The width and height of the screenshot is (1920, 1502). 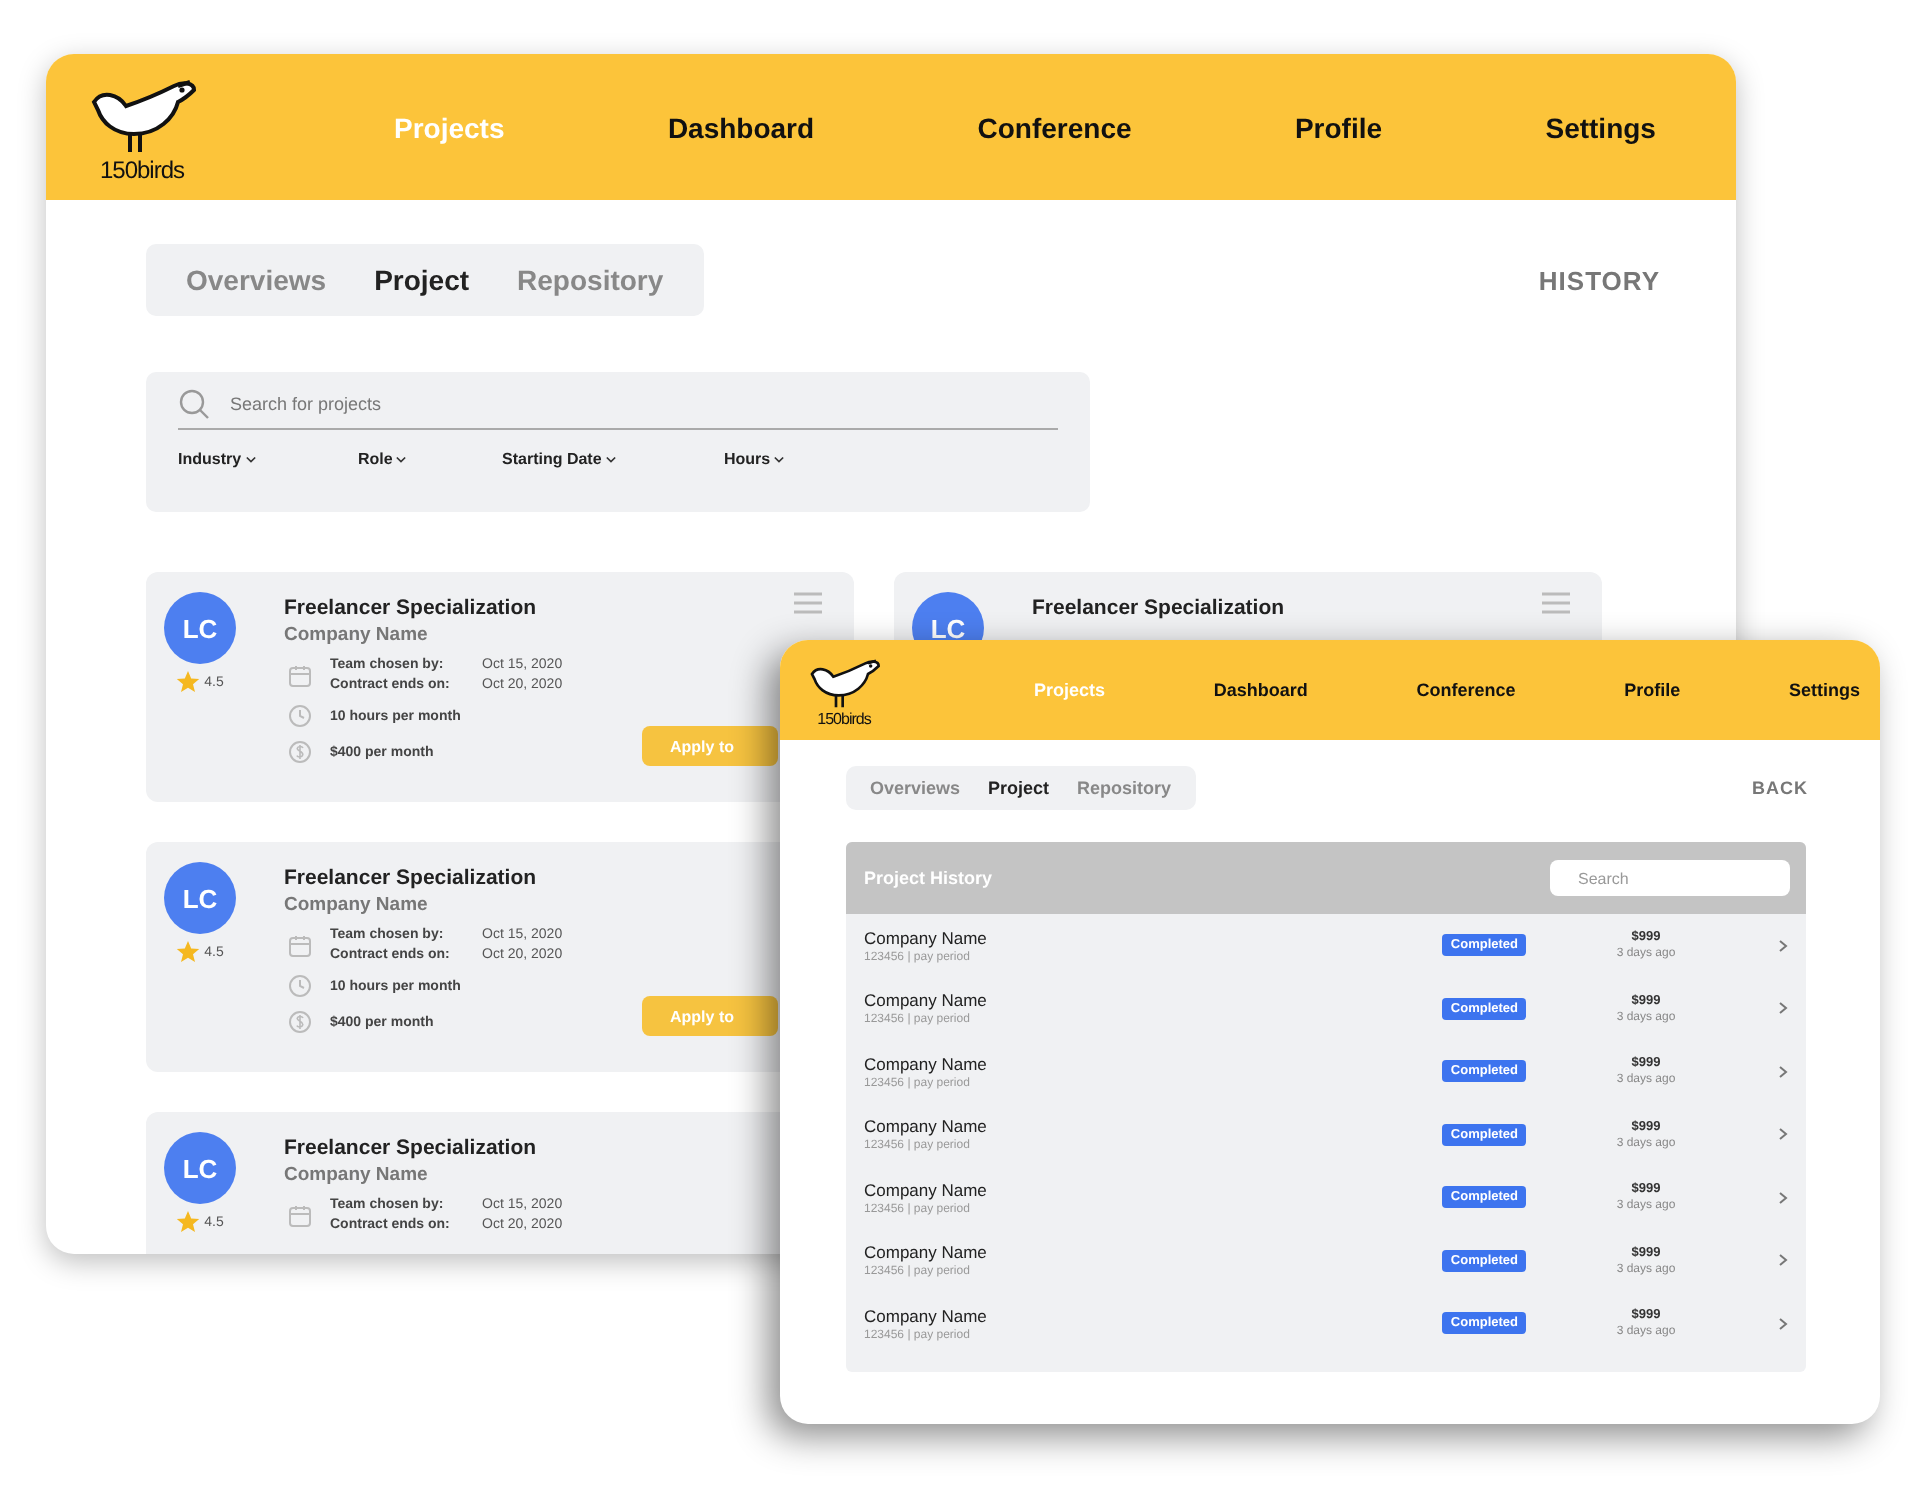 I want to click on search-icon, so click(x=194, y=404).